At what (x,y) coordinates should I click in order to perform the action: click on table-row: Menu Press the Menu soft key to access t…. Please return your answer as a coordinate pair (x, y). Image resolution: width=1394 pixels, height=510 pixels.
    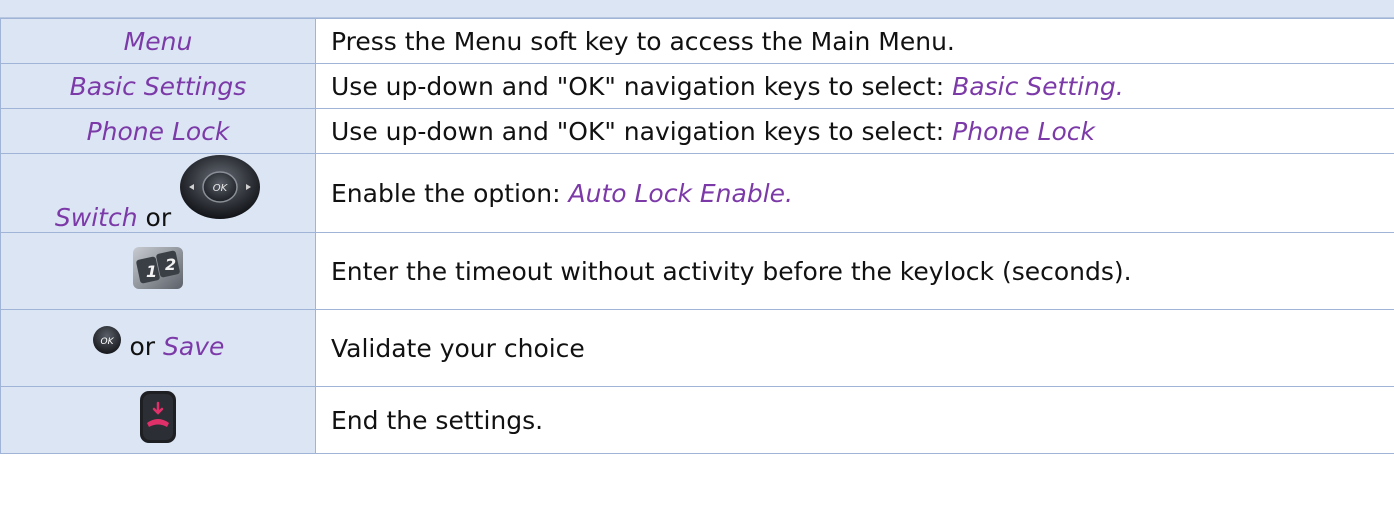
    Looking at the image, I should click on (697, 41).